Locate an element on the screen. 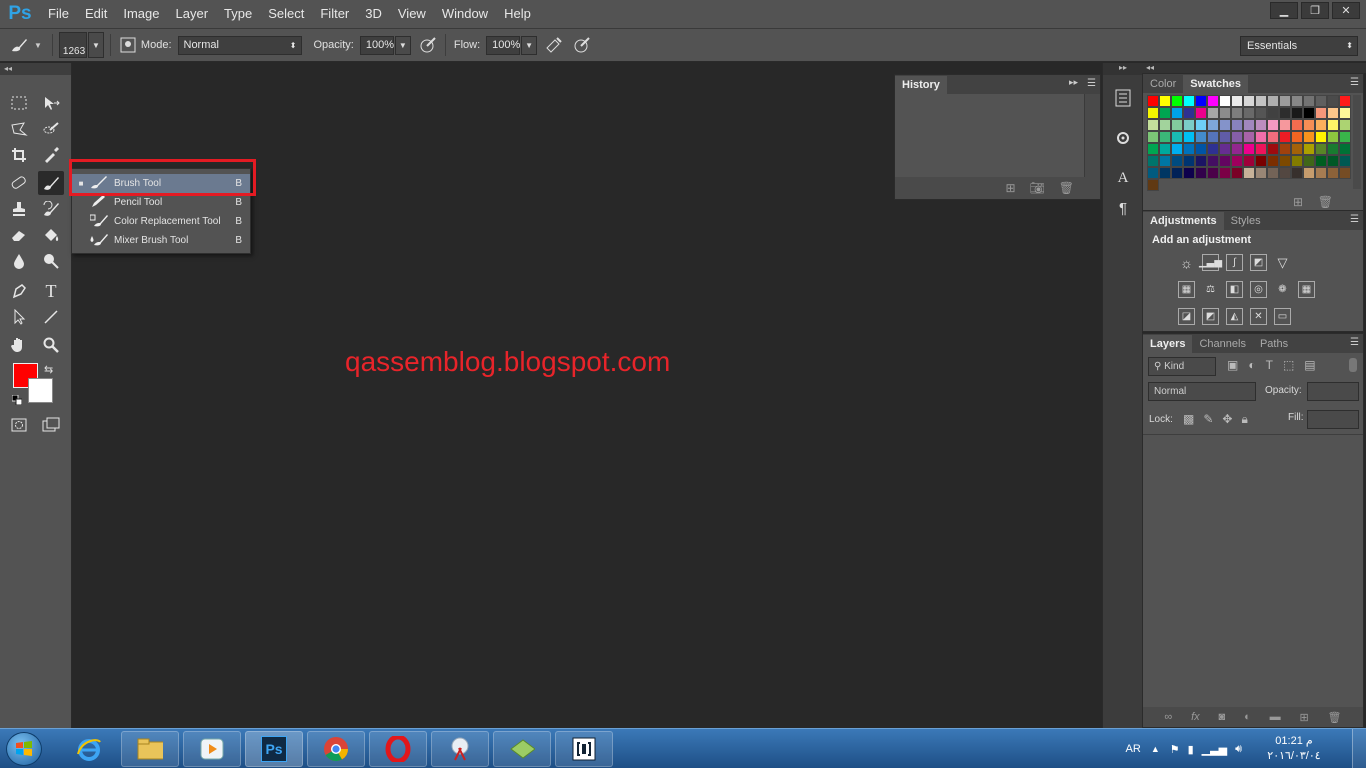 Image resolution: width=1366 pixels, height=768 pixels. channel-mixer-icon: ❁ is located at coordinates (1282, 289).